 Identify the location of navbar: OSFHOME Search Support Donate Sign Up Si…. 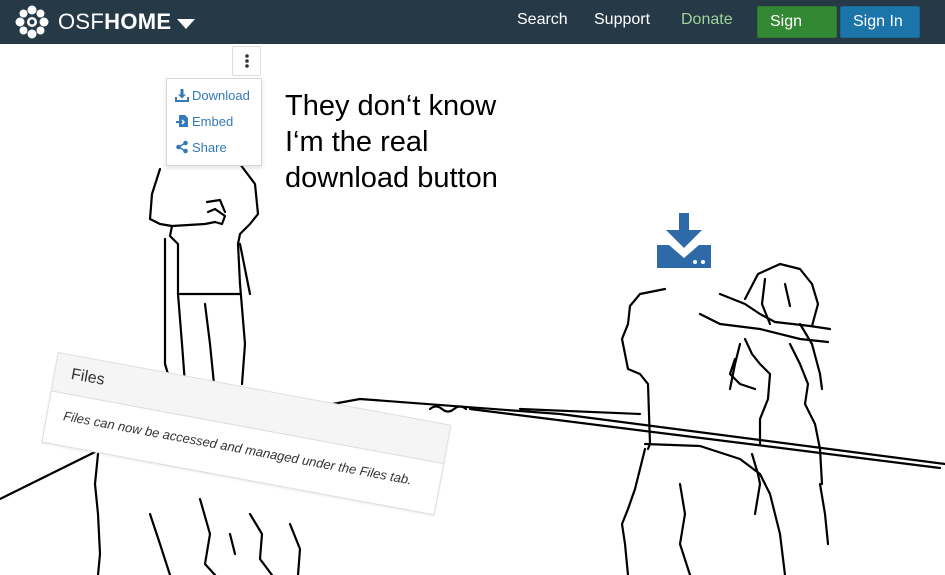
(472, 30).